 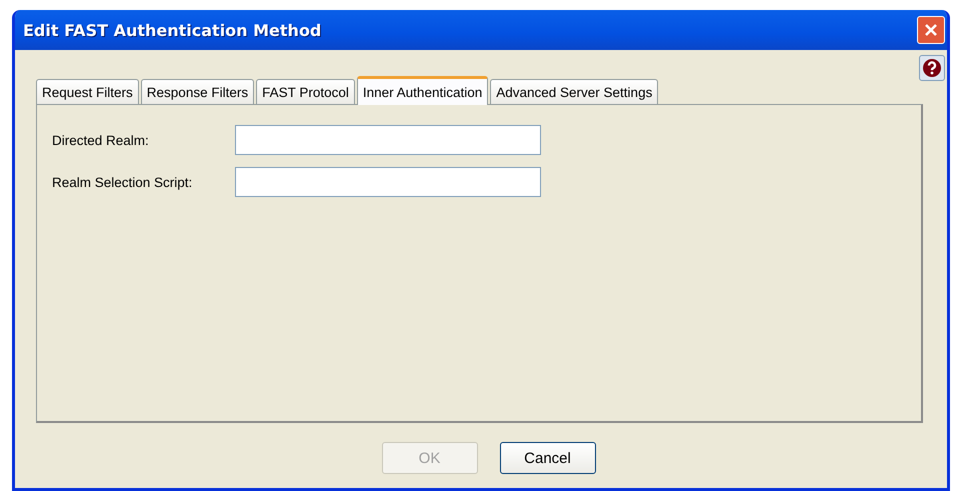 I want to click on tab: Request Filters, so click(x=87, y=91).